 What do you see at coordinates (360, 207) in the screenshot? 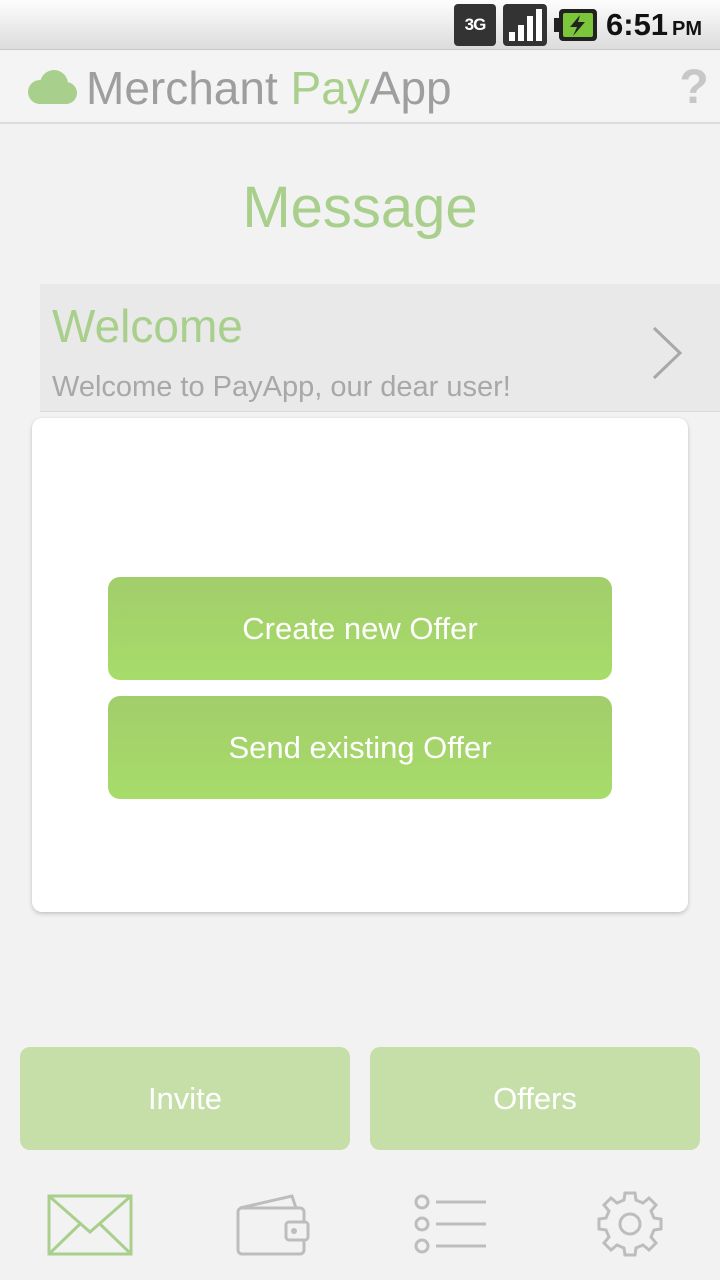
I see `page-title: Message` at bounding box center [360, 207].